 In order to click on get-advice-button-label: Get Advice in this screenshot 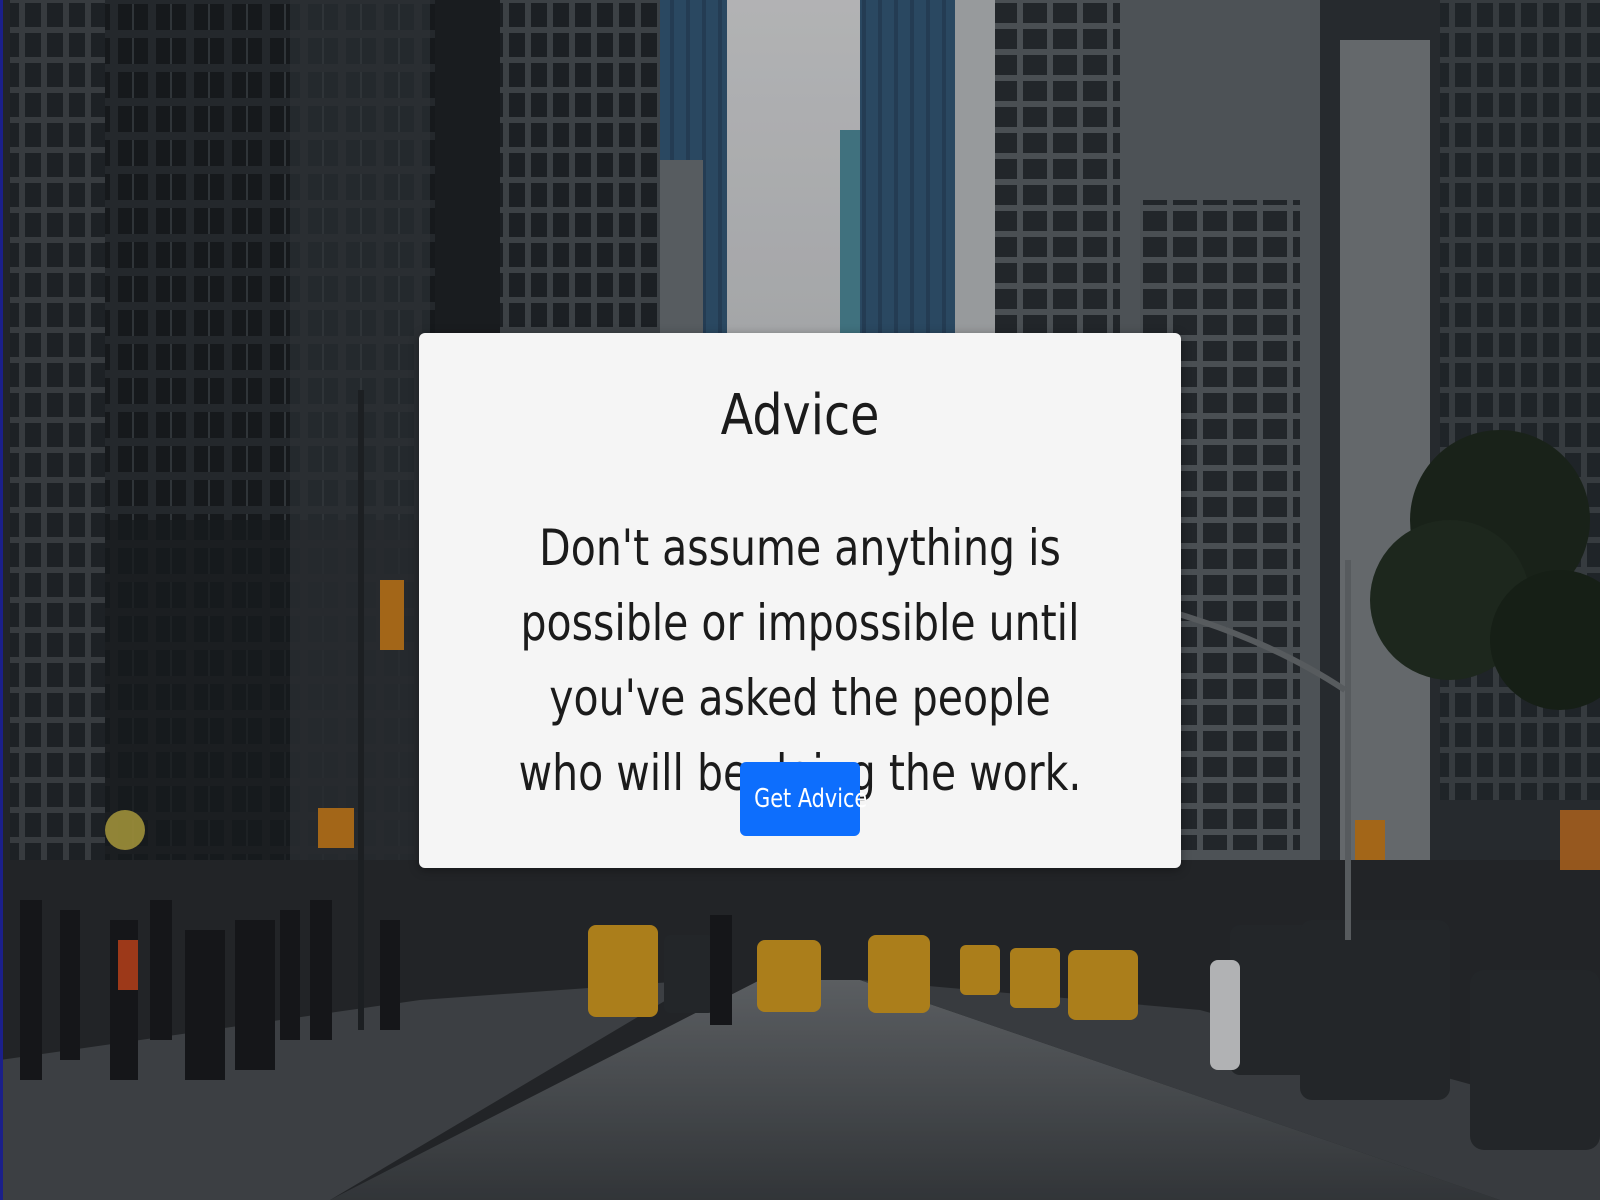, I will do `click(811, 799)`.